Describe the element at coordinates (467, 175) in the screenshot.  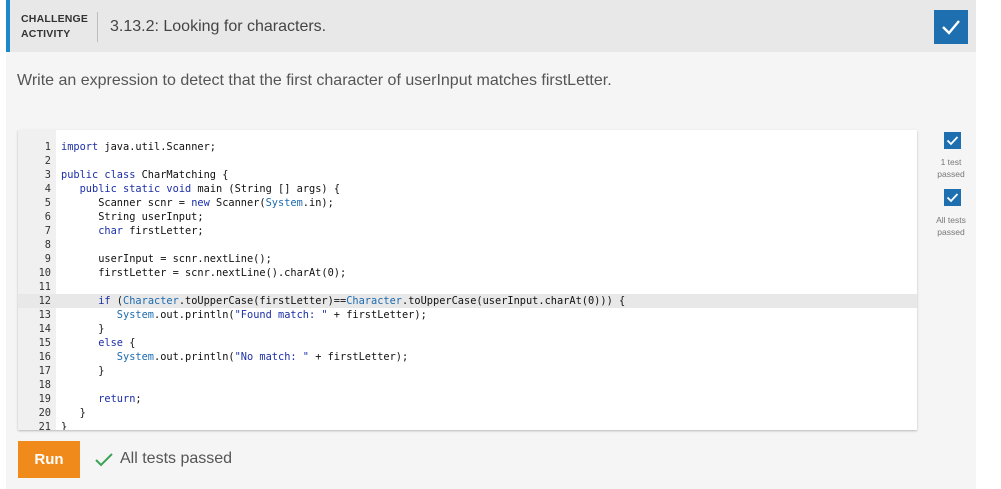
I see `code-line: 3 public class CharMatching {` at that location.